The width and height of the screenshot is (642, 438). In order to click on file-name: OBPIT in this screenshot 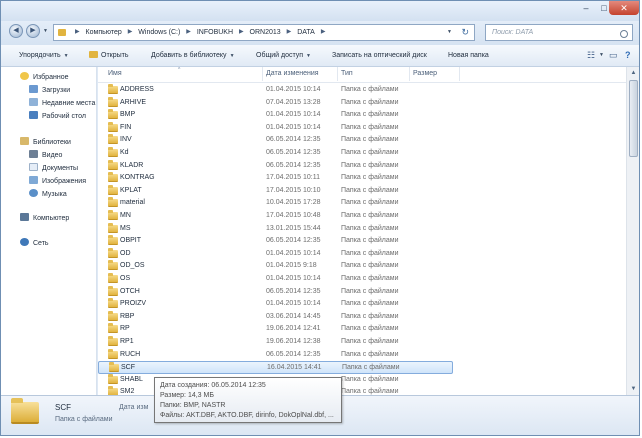, I will do `click(131, 241)`.